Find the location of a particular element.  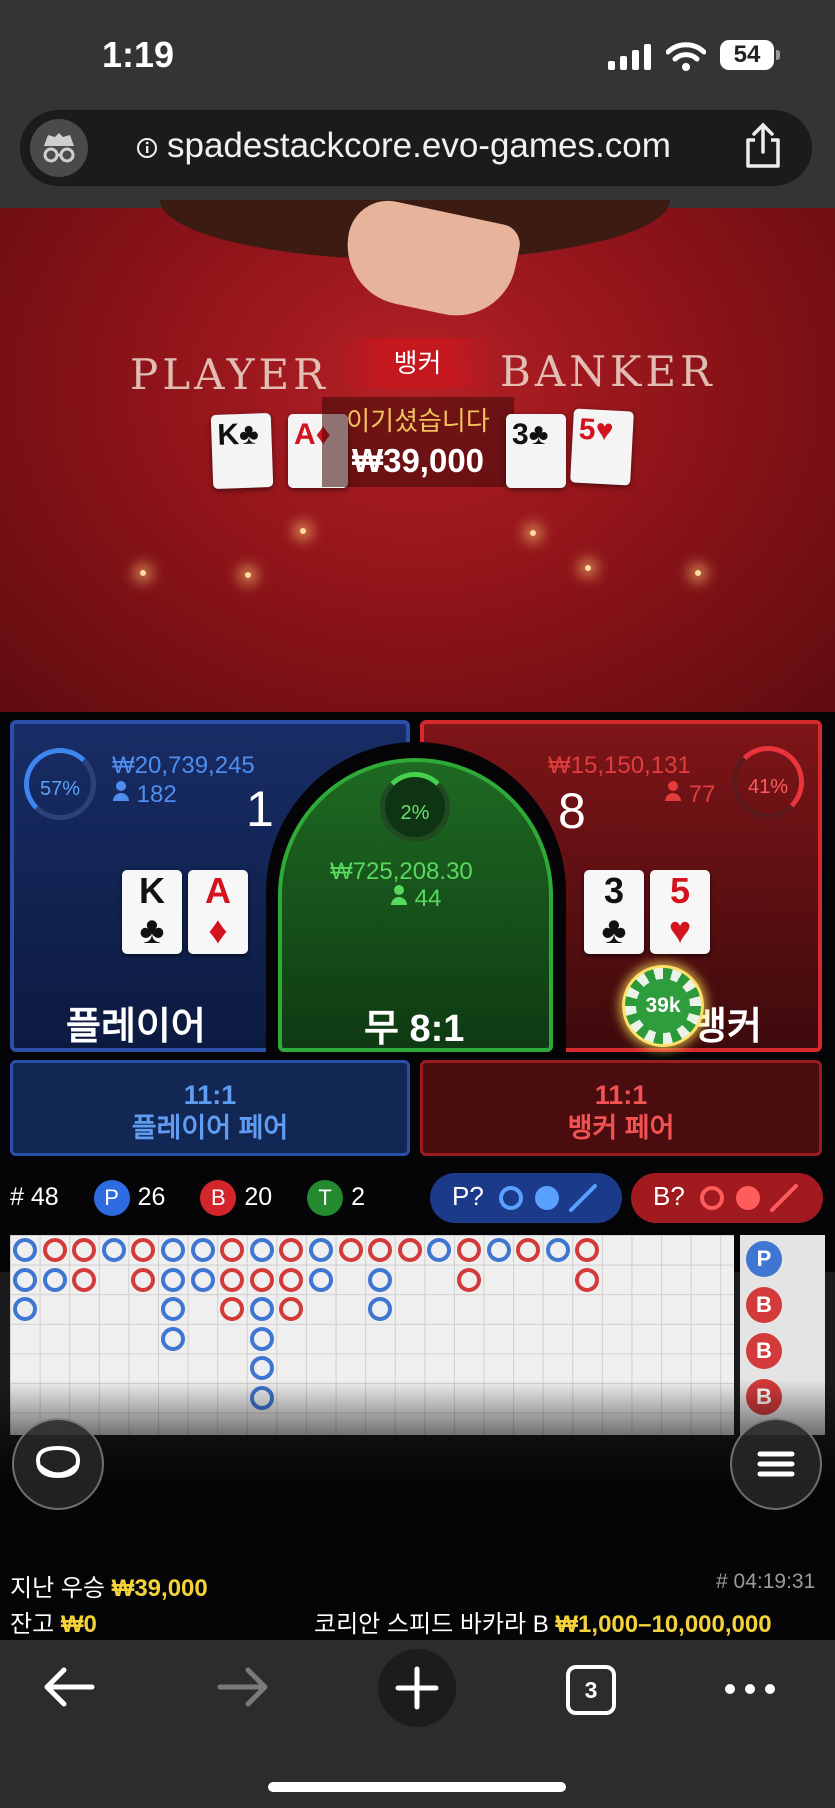

status-time: 1:19 is located at coordinates (138, 54).